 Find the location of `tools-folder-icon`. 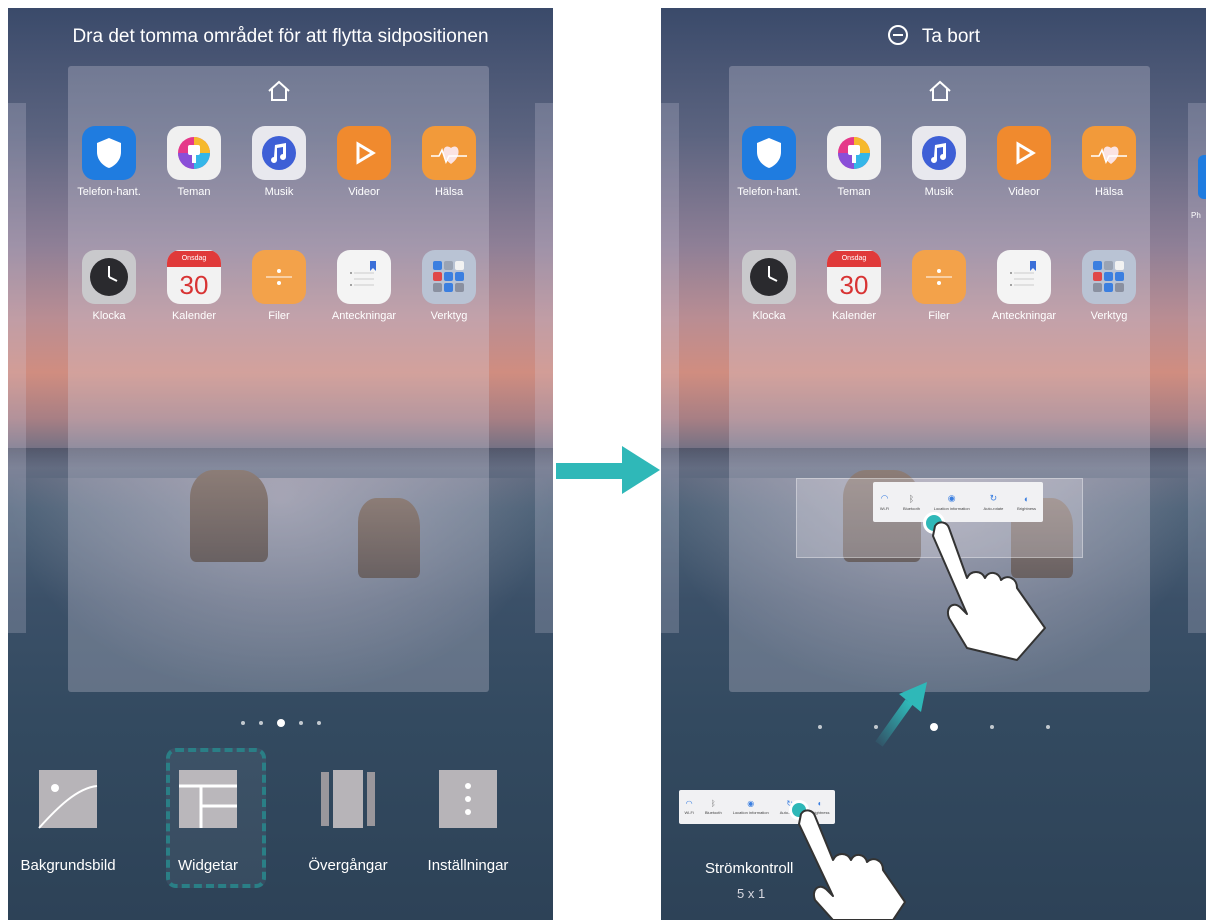

tools-folder-icon is located at coordinates (1109, 277).